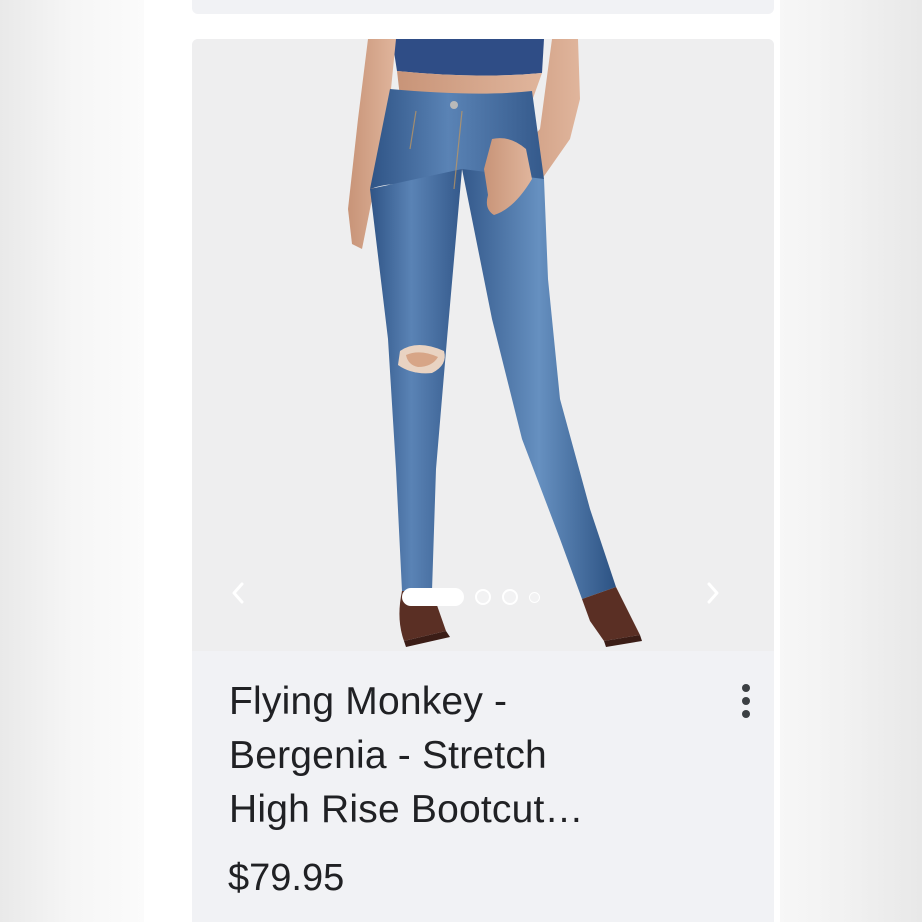 Image resolution: width=922 pixels, height=922 pixels. I want to click on product-title-line-1: Flying Monkey -, so click(454, 702).